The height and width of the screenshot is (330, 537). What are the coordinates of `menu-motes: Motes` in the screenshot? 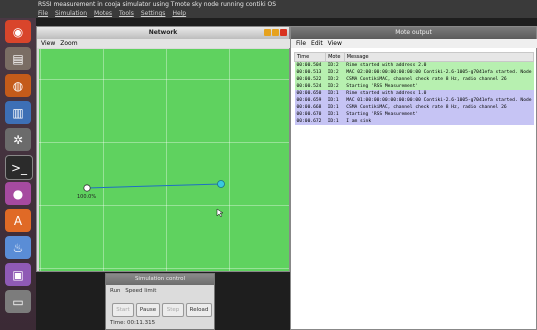 It's located at (103, 13).